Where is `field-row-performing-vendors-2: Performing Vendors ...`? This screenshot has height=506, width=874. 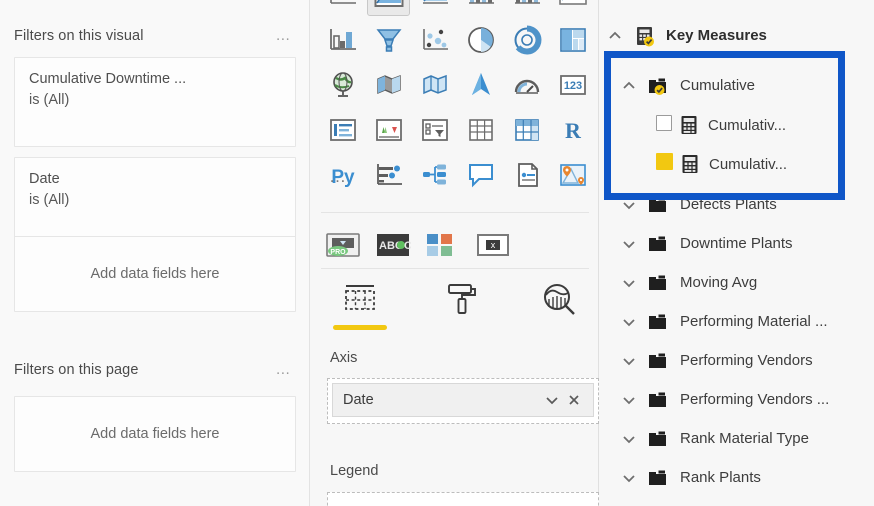 field-row-performing-vendors-2: Performing Vendors ... is located at coordinates (744, 399).